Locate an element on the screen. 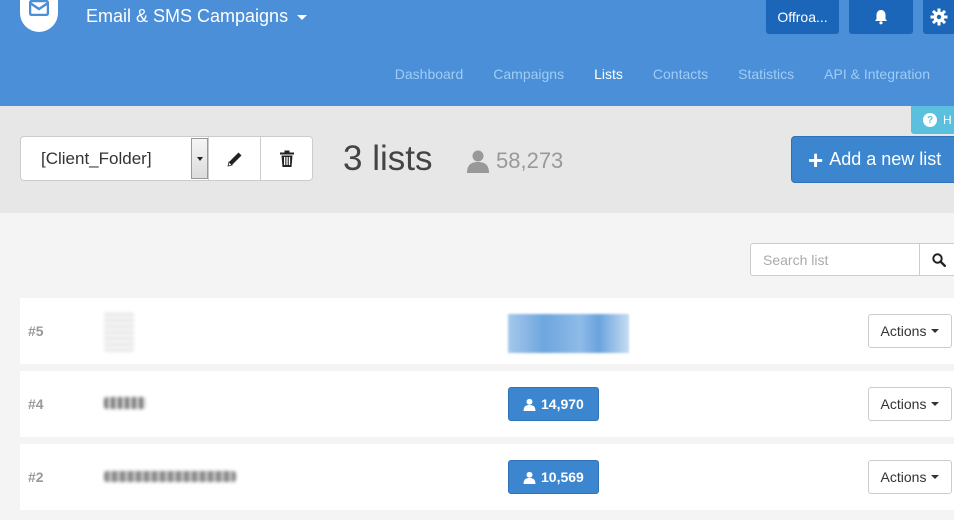 Image resolution: width=954 pixels, height=520 pixels. search-button is located at coordinates (936, 259).